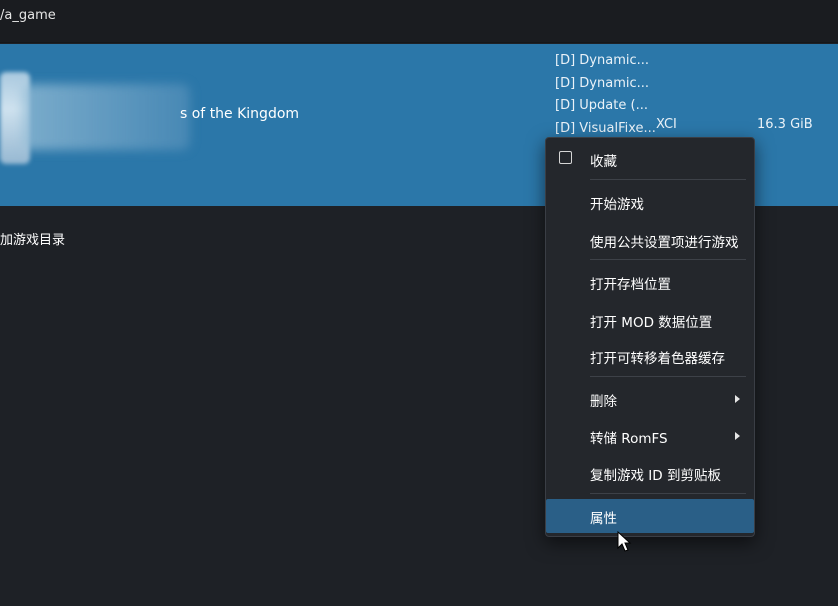 Image resolution: width=838 pixels, height=606 pixels. I want to click on menu-item-copy-title-id: 复制游戏 ID 到剪贴板, so click(650, 473).